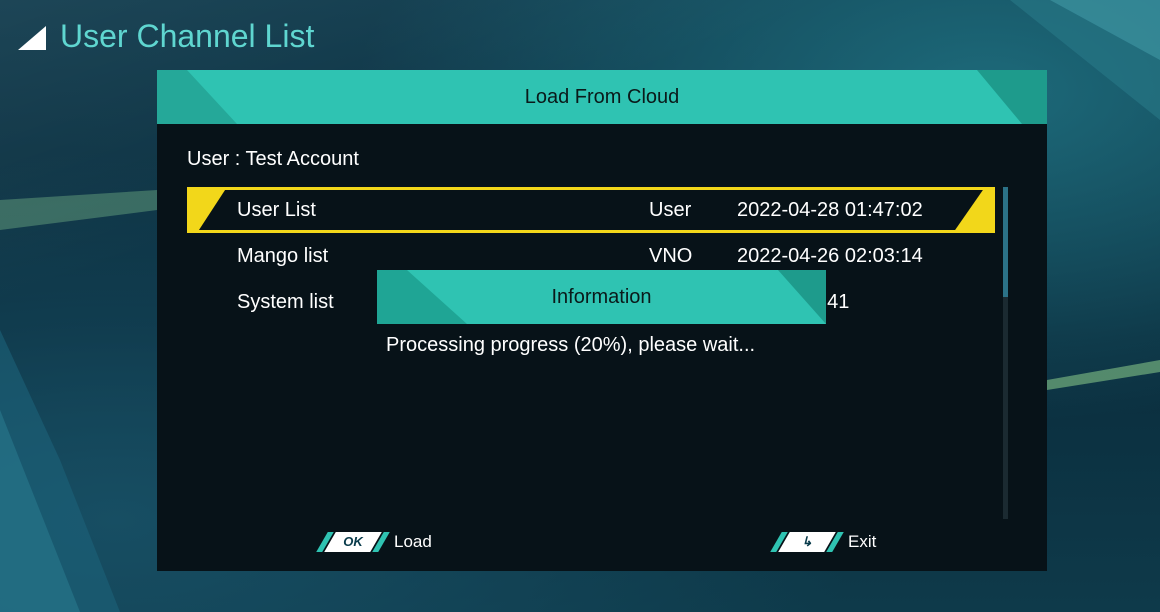 Image resolution: width=1160 pixels, height=612 pixels. I want to click on selection-marker-right, so click(974, 210).